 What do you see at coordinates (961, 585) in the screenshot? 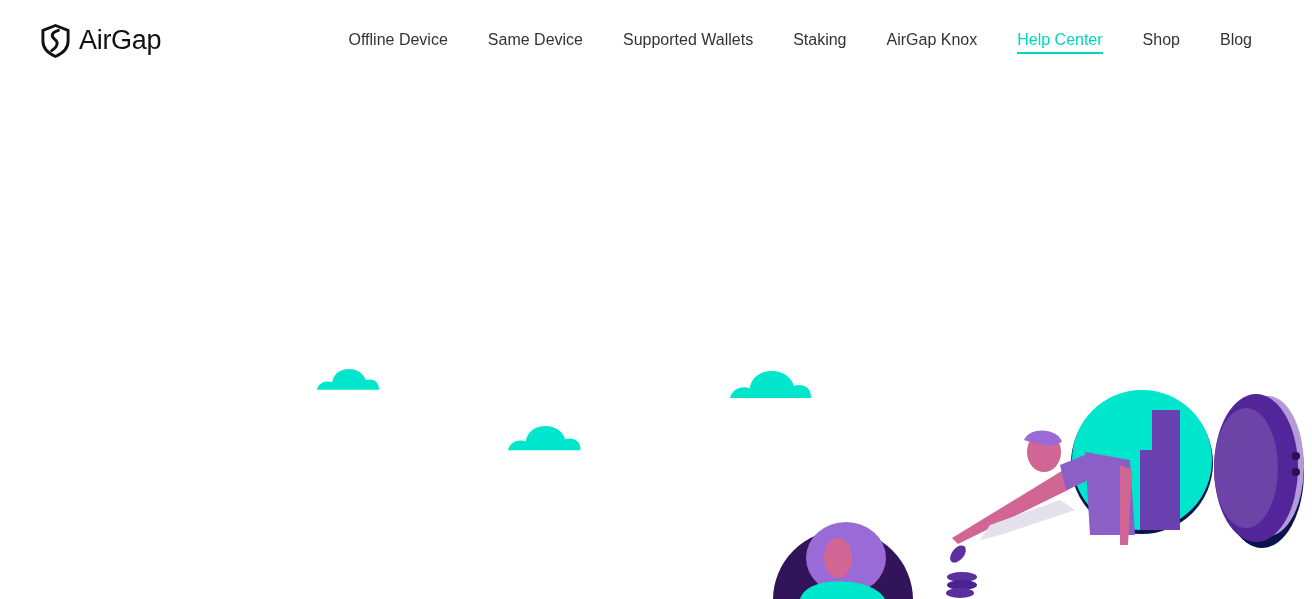
I see `coin-stack-drawing` at bounding box center [961, 585].